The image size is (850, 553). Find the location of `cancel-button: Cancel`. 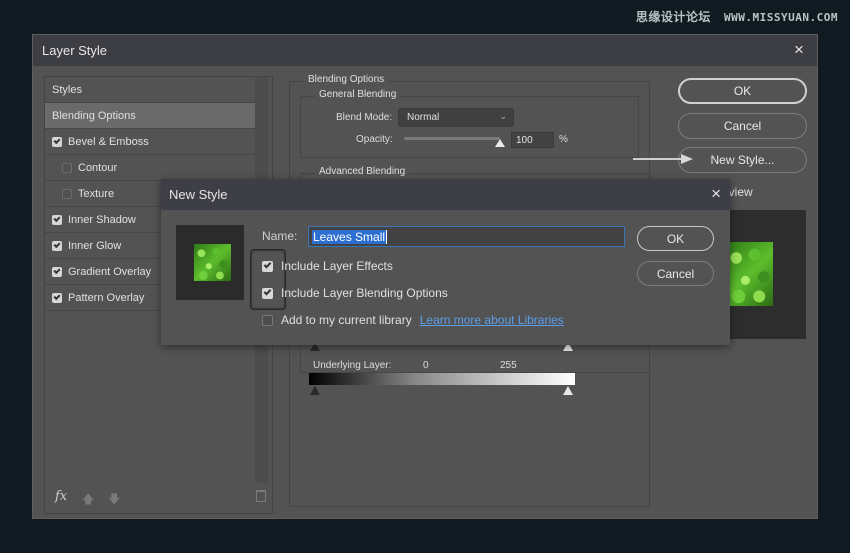

cancel-button: Cancel is located at coordinates (742, 126).